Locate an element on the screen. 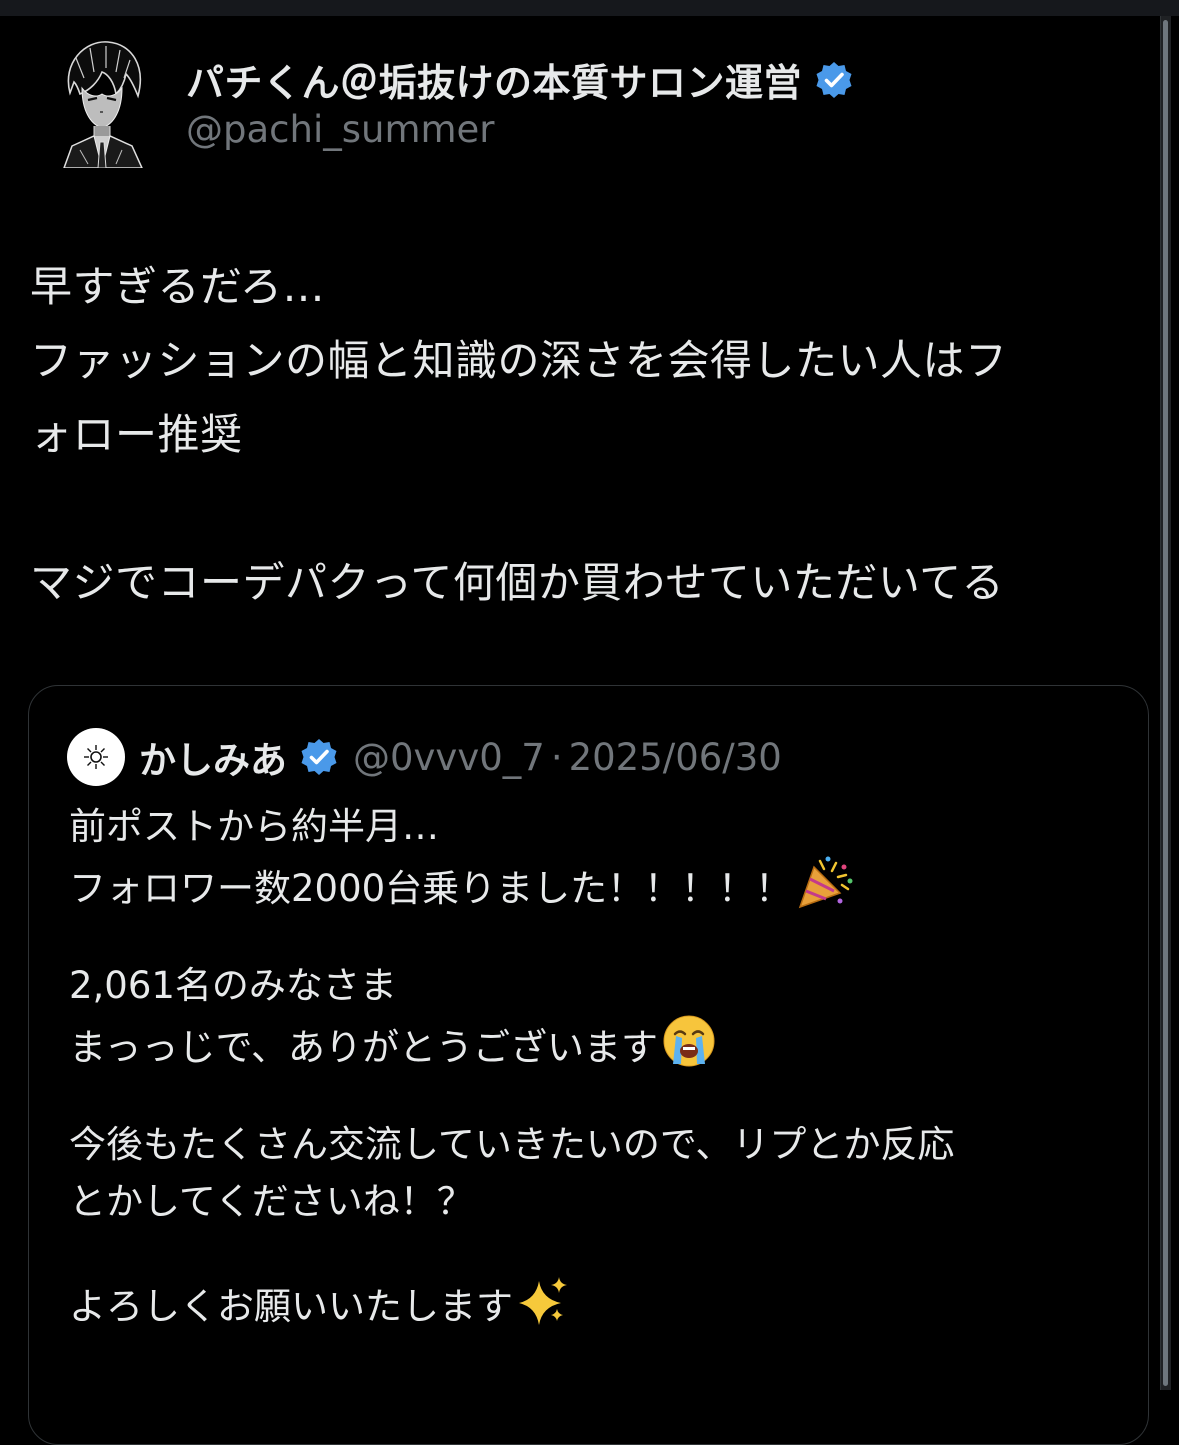 The height and width of the screenshot is (1445, 1179). quoted-line: まっっじで、ありがとうございます is located at coordinates (599, 1042).